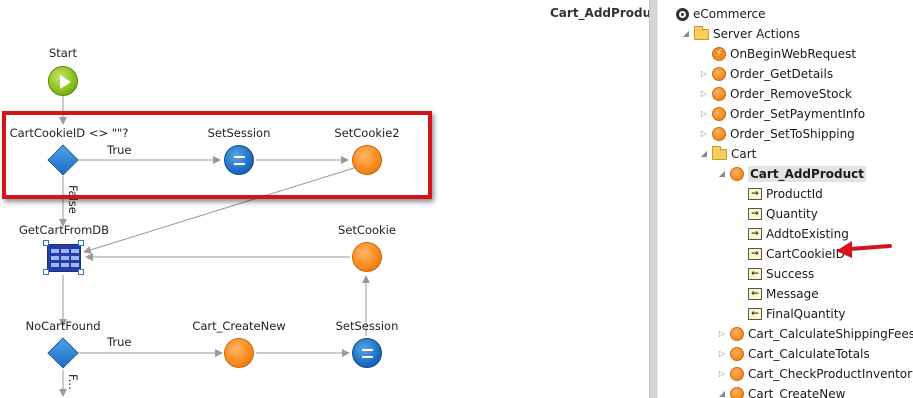 Image resolution: width=913 pixels, height=398 pixels. I want to click on start-node-label: Start, so click(63, 53).